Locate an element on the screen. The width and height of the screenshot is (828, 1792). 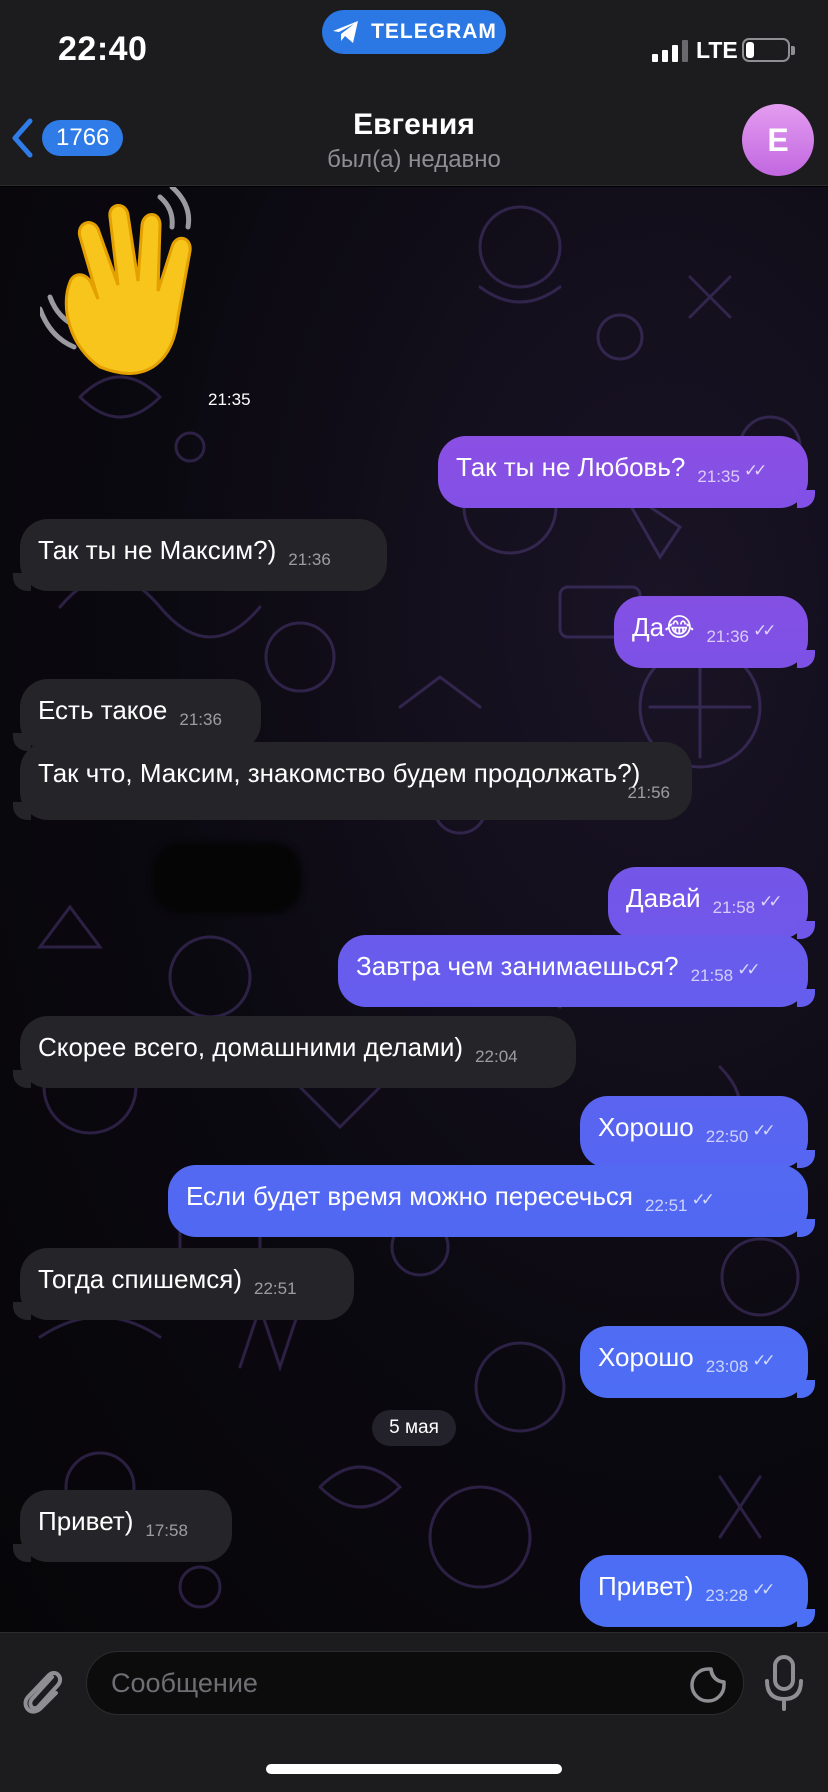
message-time: 22:04 is located at coordinates (496, 1056).